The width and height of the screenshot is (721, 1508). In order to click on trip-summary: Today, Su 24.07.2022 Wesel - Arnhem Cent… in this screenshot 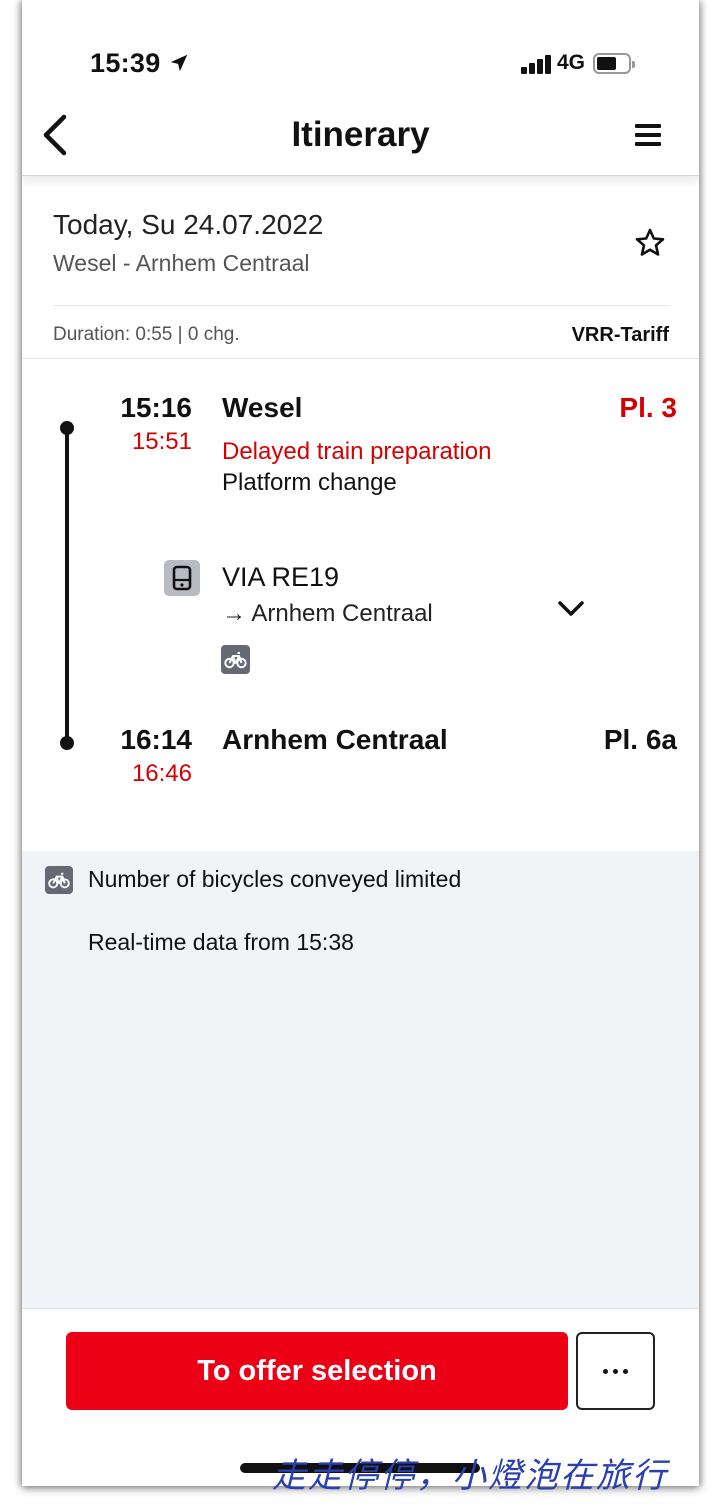, I will do `click(360, 268)`.